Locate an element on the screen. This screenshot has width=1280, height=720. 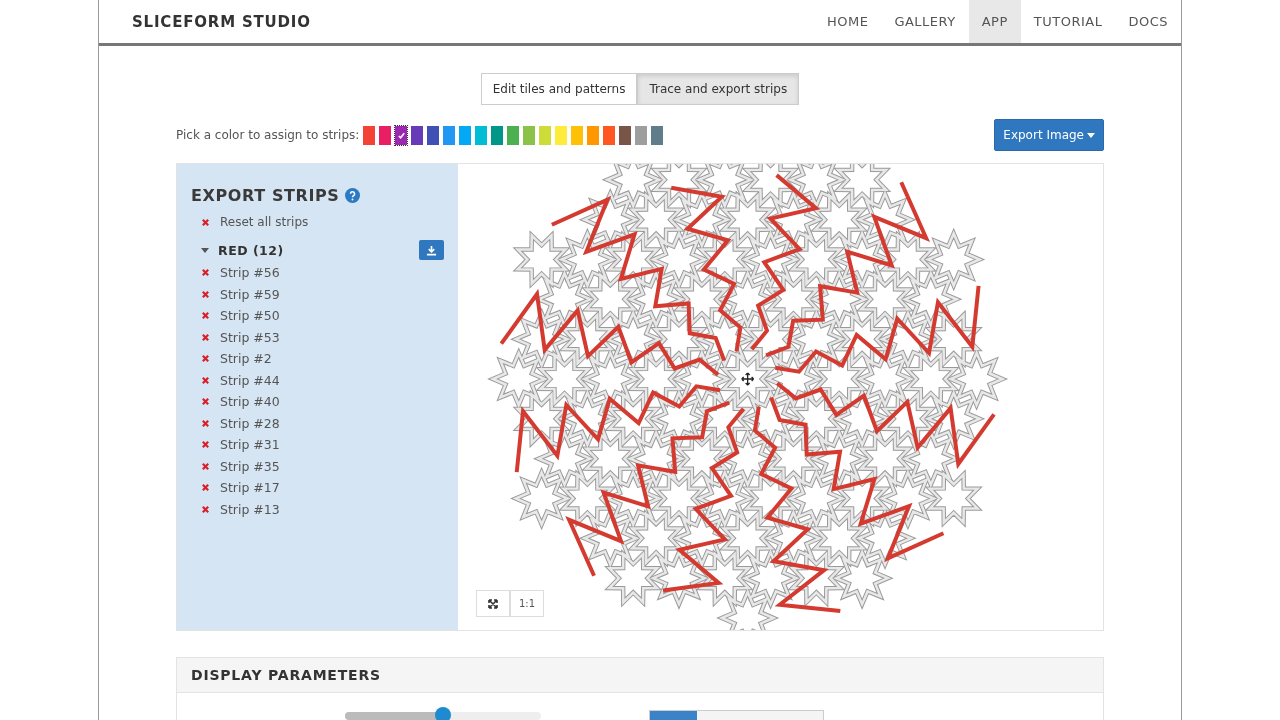
caret-icon is located at coordinates (1091, 135).